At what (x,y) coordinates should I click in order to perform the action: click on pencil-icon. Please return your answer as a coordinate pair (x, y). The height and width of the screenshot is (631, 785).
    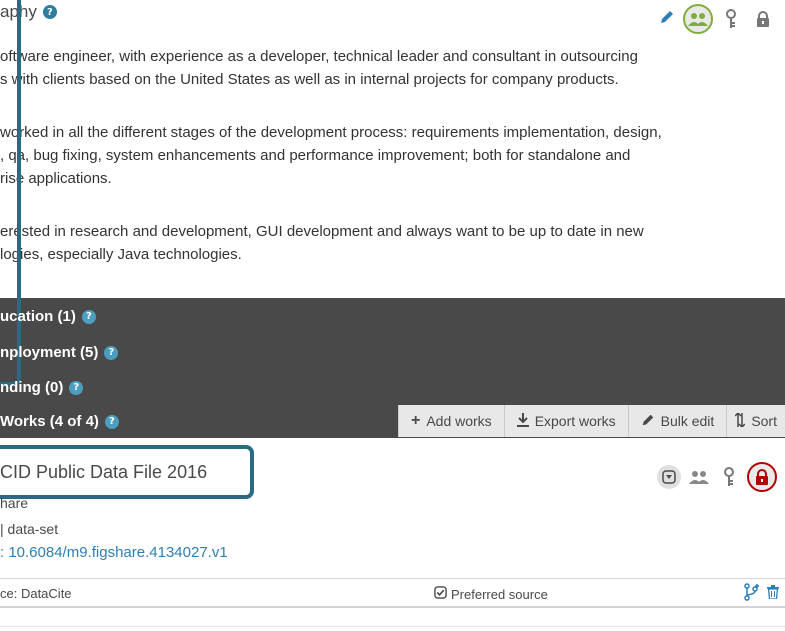
    Looking at the image, I should click on (648, 421).